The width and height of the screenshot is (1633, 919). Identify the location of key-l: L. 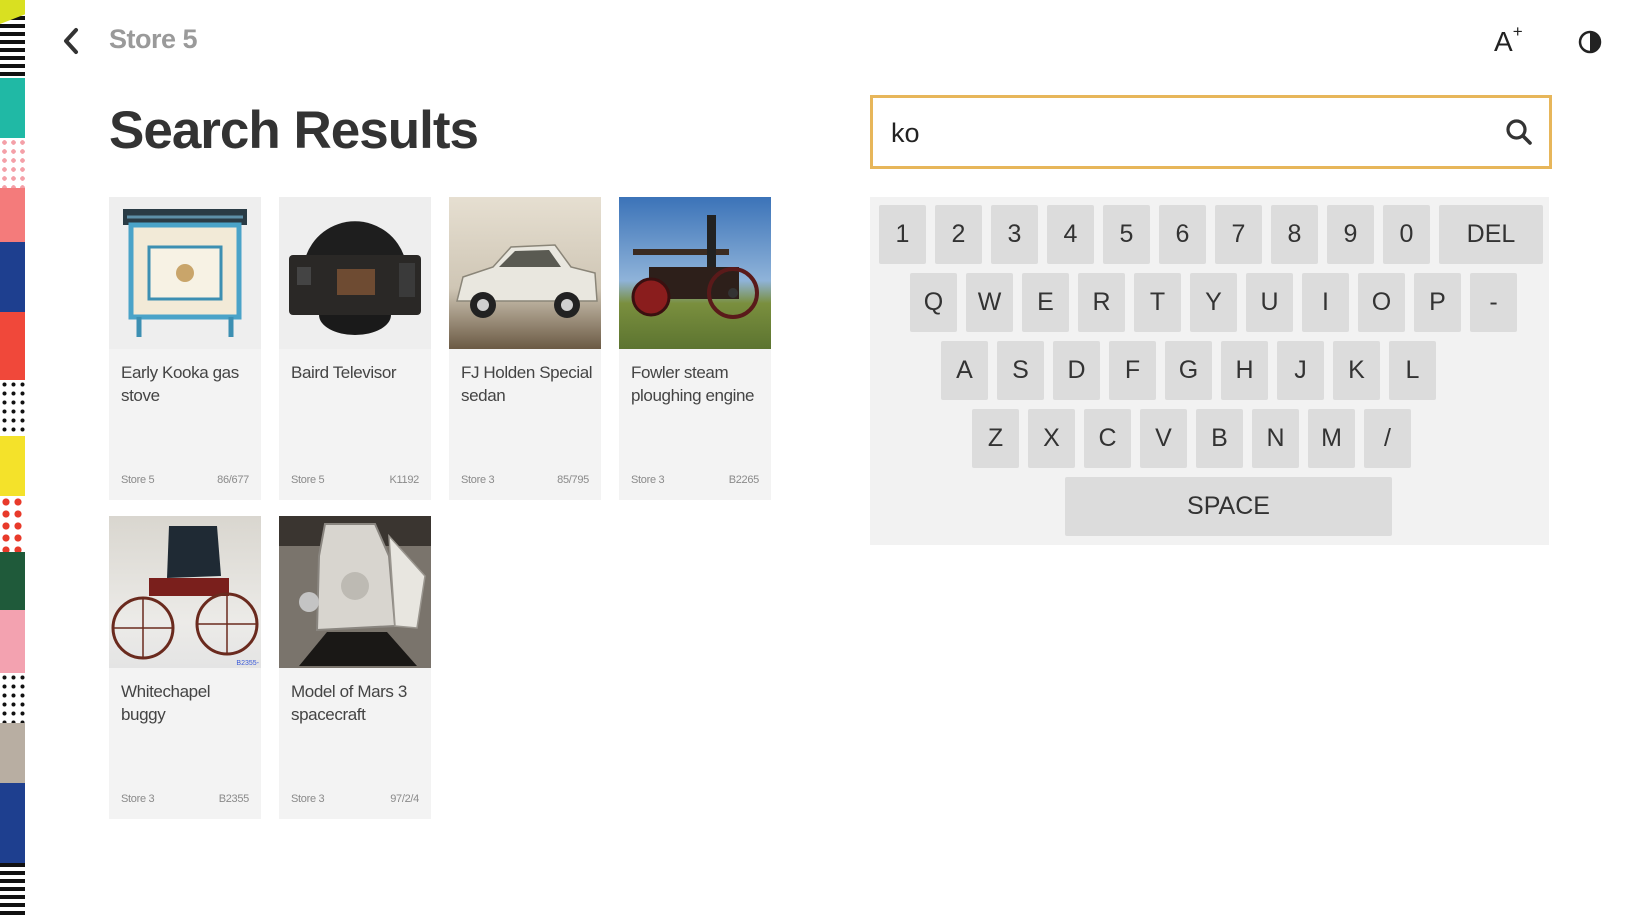
(1412, 370).